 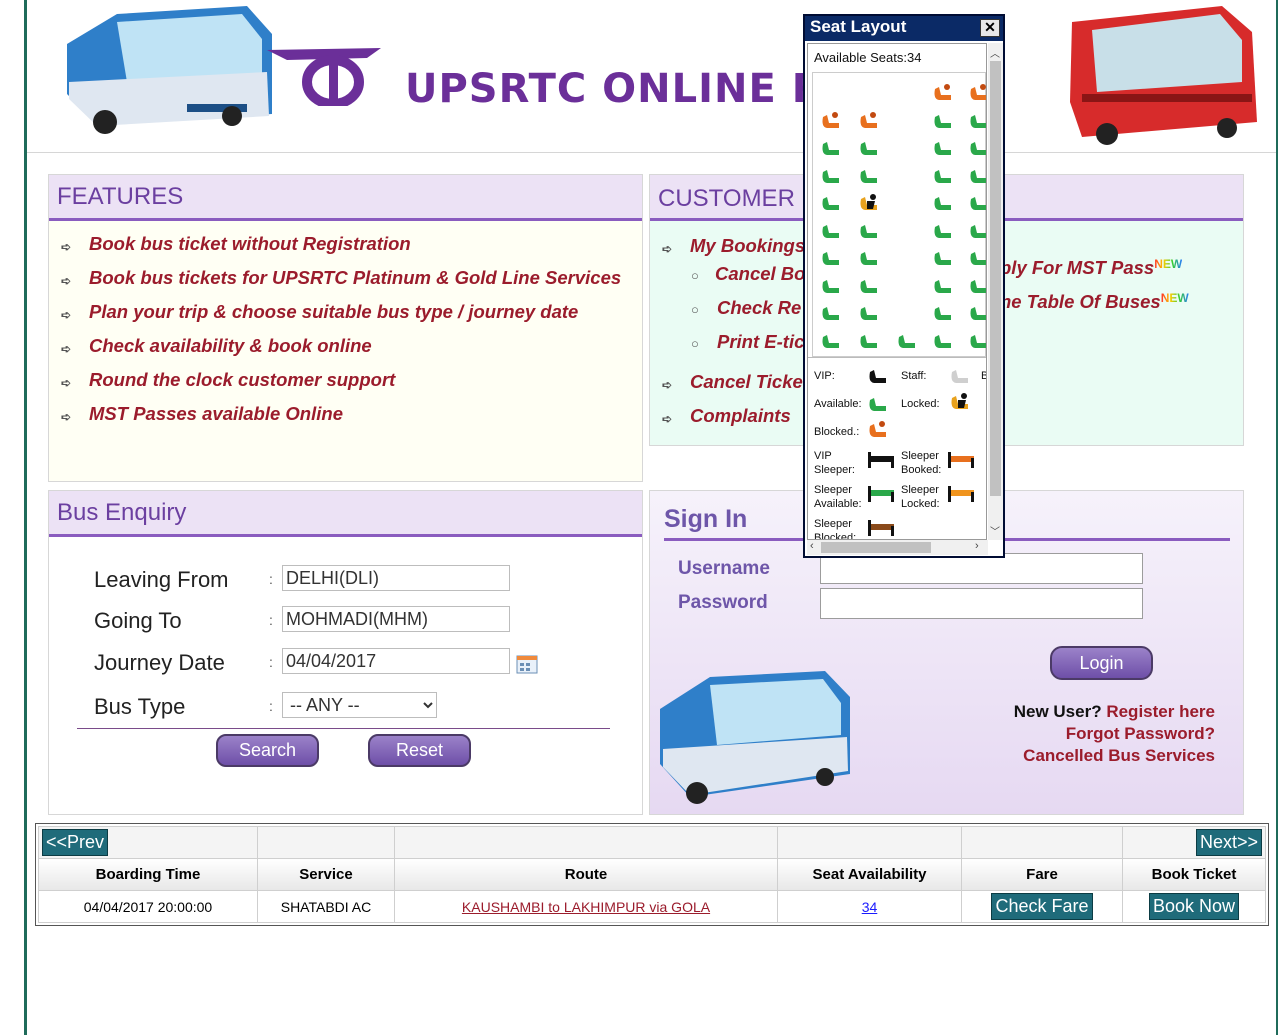 I want to click on feature-item: ➪ MST Passes available Online, so click(x=351, y=414).